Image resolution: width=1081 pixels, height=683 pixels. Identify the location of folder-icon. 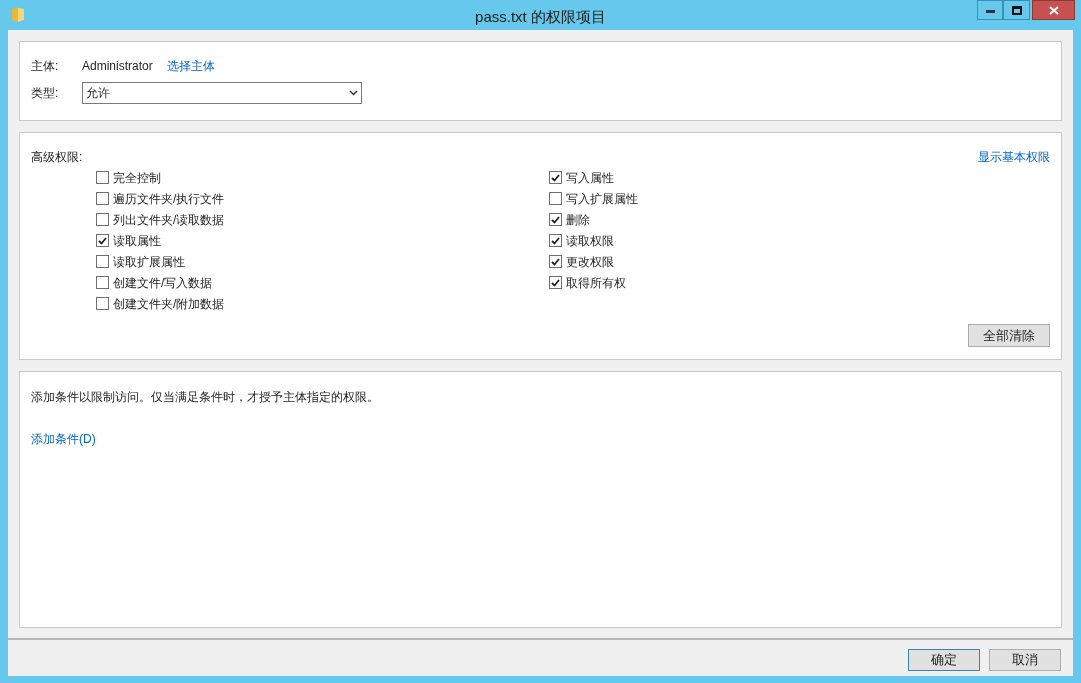
(18, 14).